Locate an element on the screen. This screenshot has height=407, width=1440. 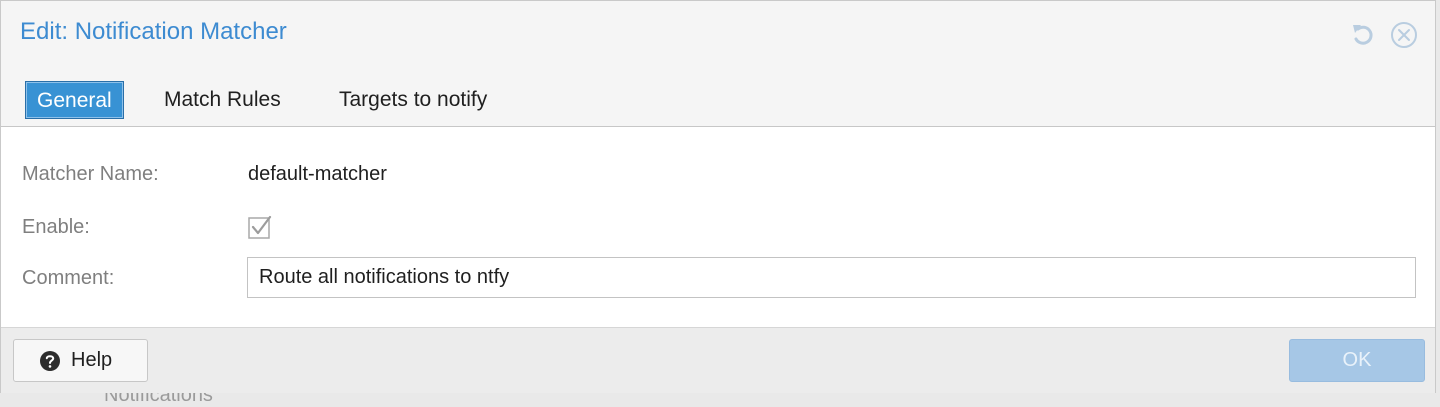
help-label: Help is located at coordinates (92, 360).